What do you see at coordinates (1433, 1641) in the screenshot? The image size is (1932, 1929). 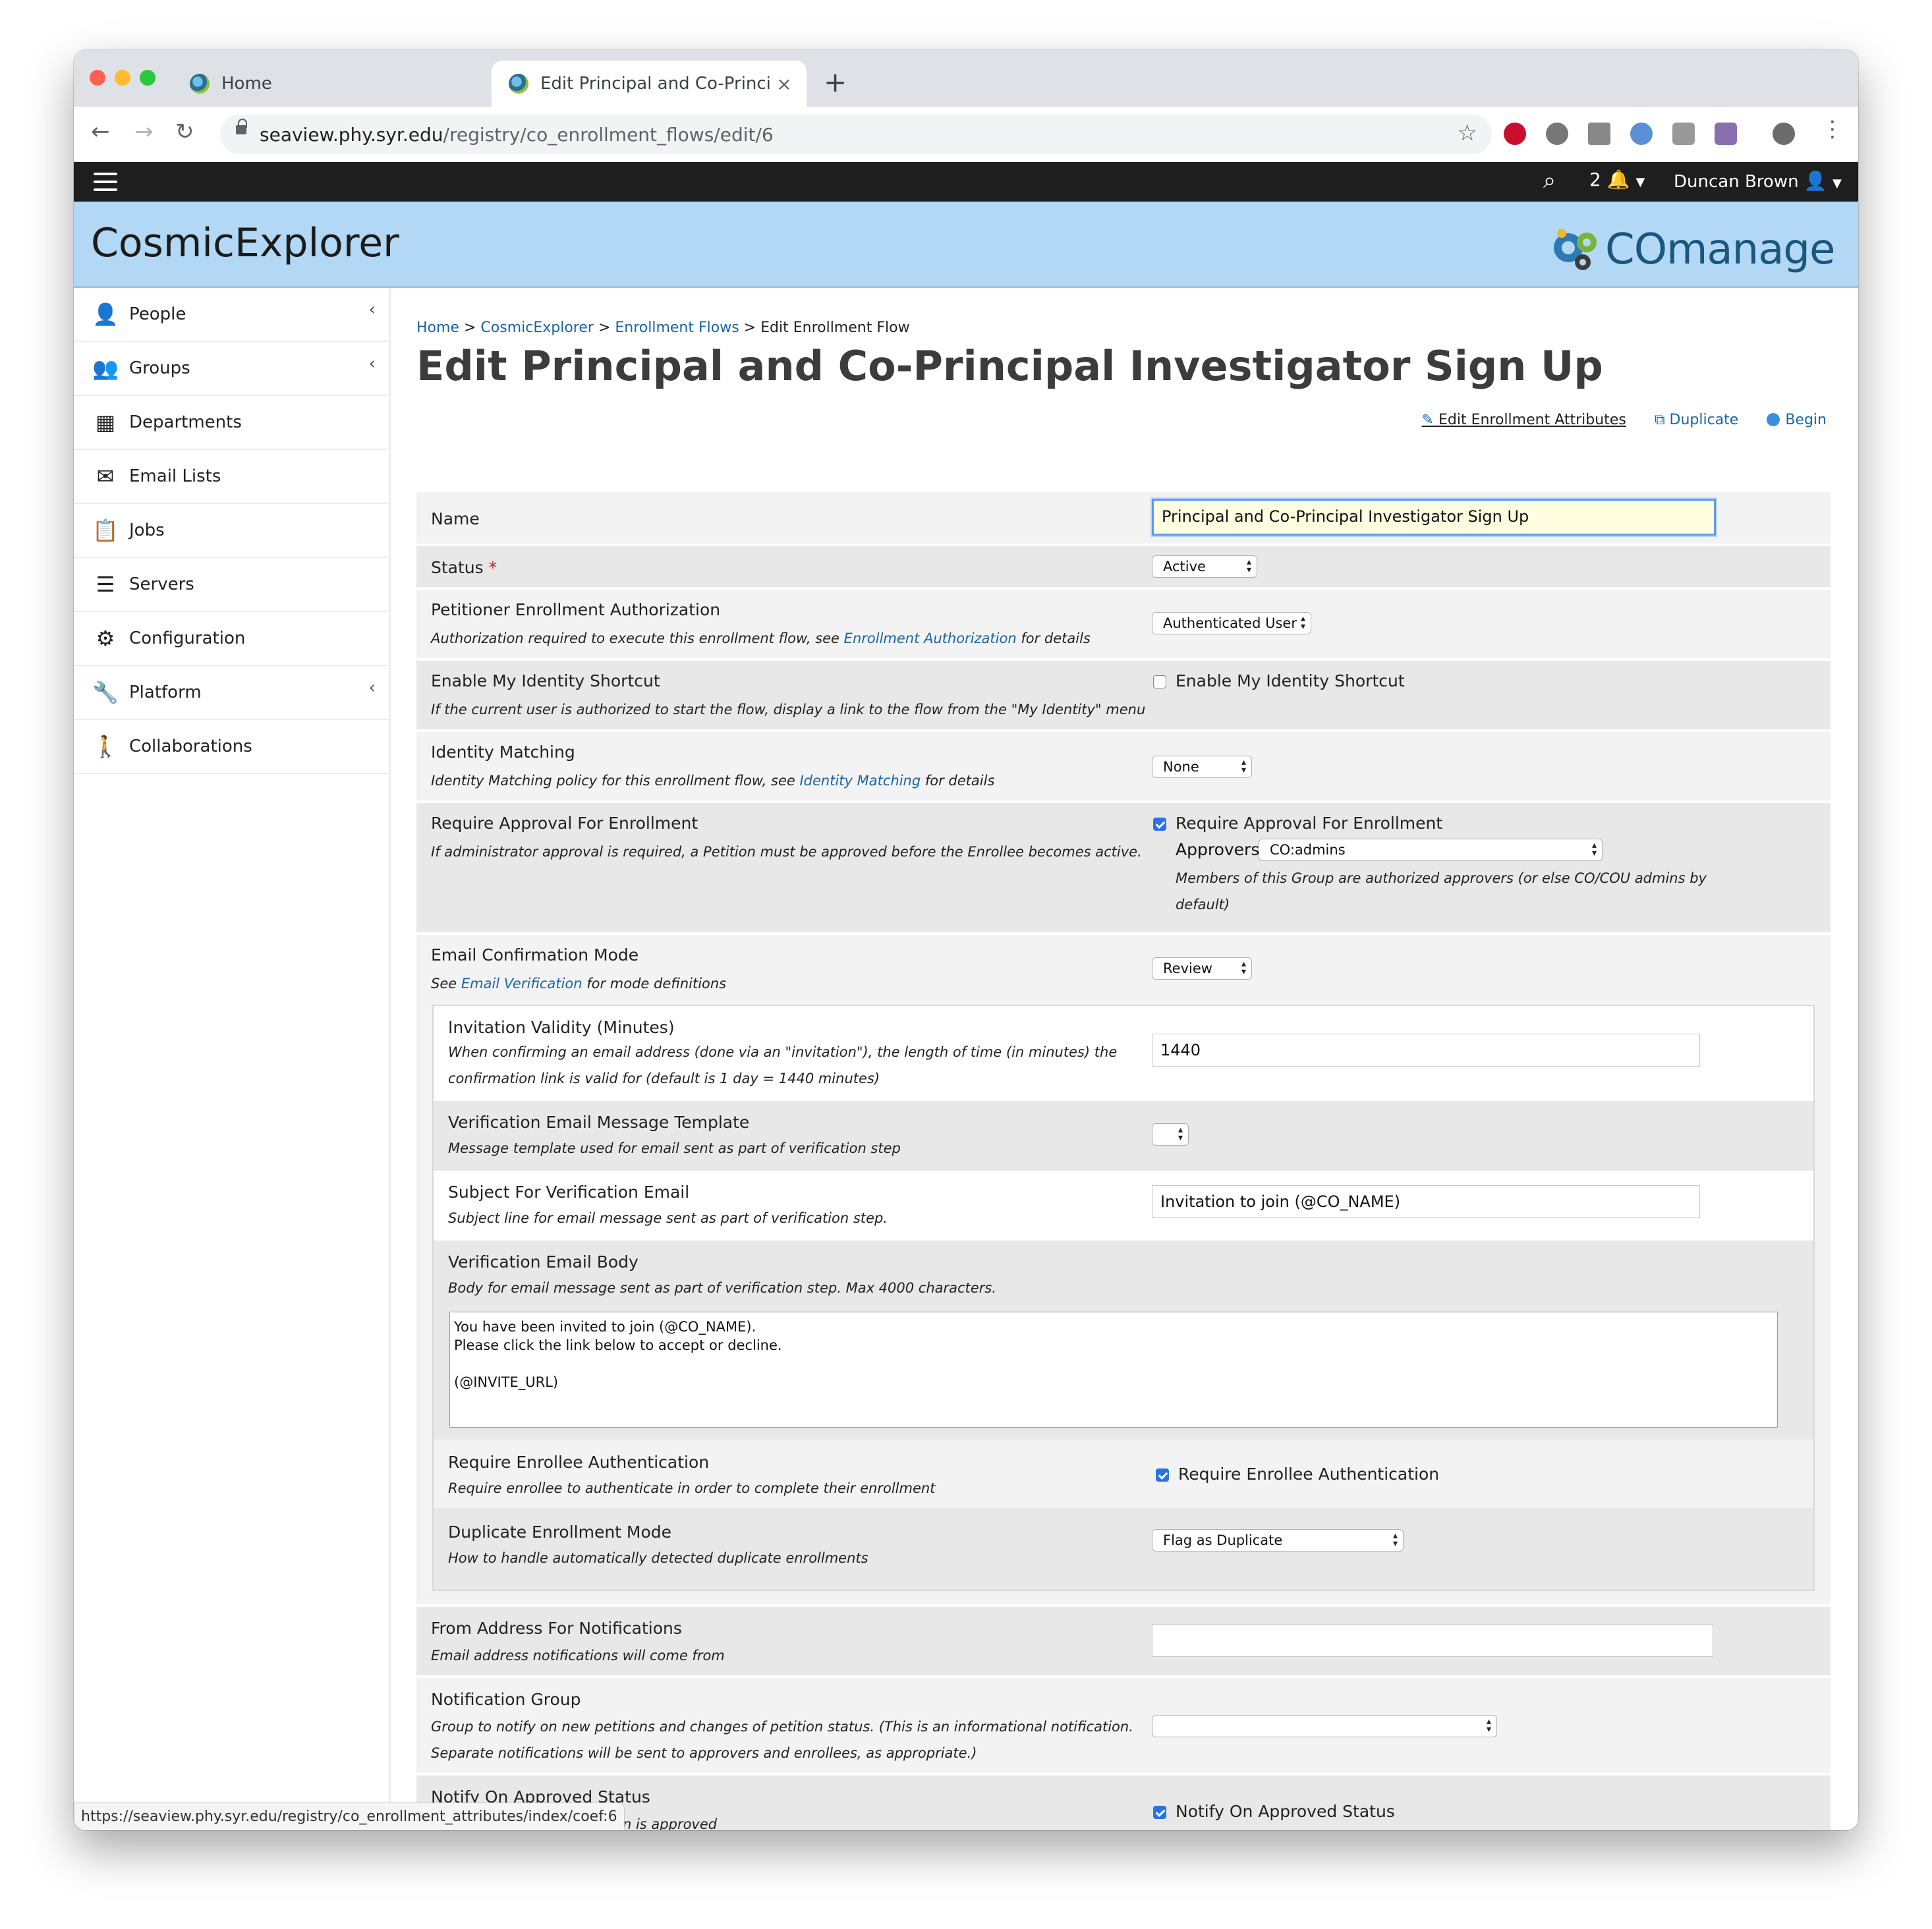 I see `from-address-input` at bounding box center [1433, 1641].